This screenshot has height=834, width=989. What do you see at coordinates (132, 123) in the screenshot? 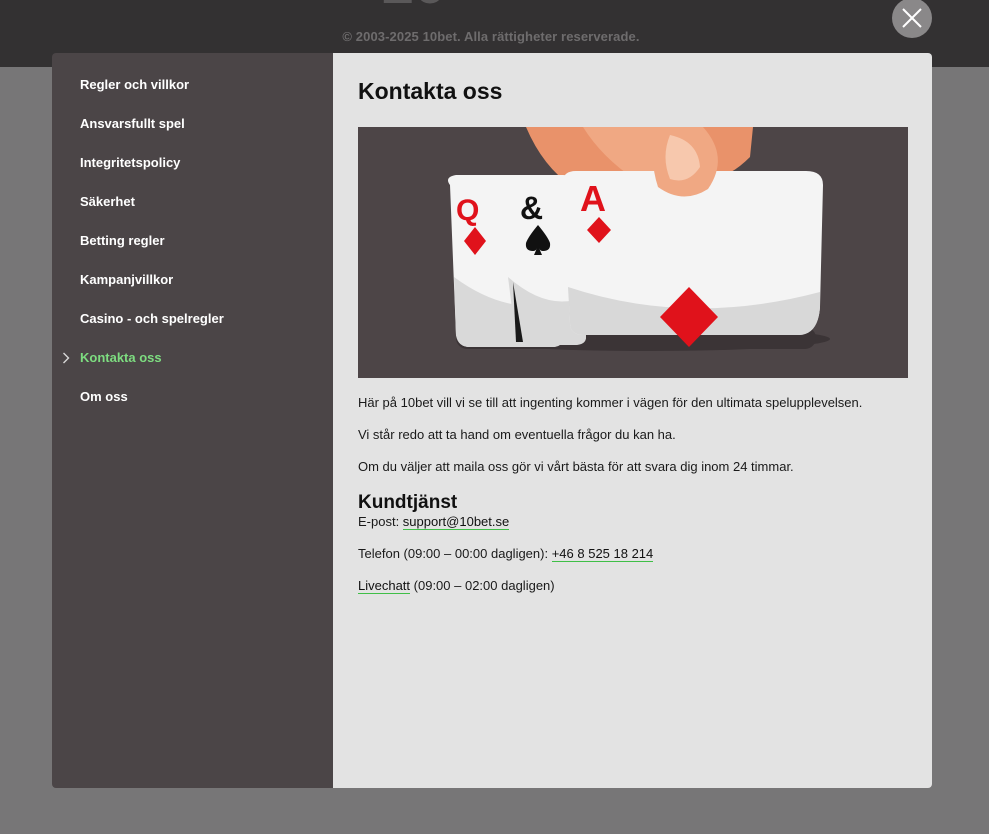
I see `sidebar-item-label: Ansvarsfullt spel` at bounding box center [132, 123].